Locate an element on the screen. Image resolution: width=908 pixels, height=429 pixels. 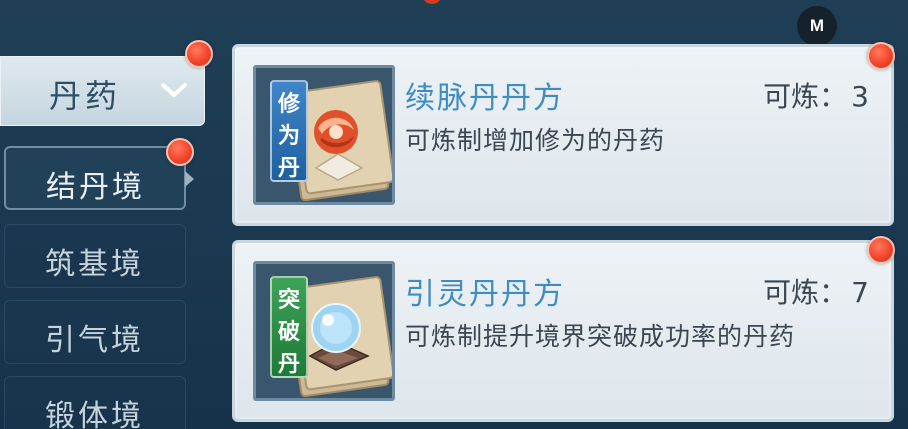
recipe-description: 可炼制增加修为的丹药 is located at coordinates (535, 140).